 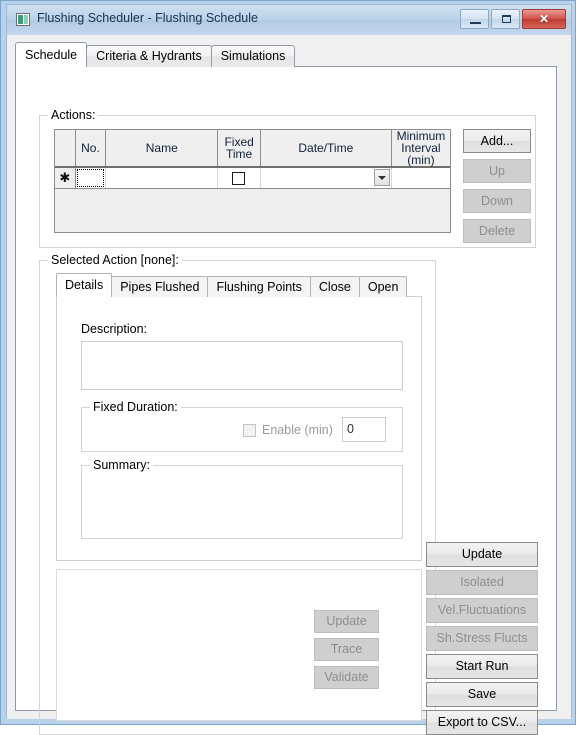 I want to click on fixed-time-checkbox, so click(x=239, y=178).